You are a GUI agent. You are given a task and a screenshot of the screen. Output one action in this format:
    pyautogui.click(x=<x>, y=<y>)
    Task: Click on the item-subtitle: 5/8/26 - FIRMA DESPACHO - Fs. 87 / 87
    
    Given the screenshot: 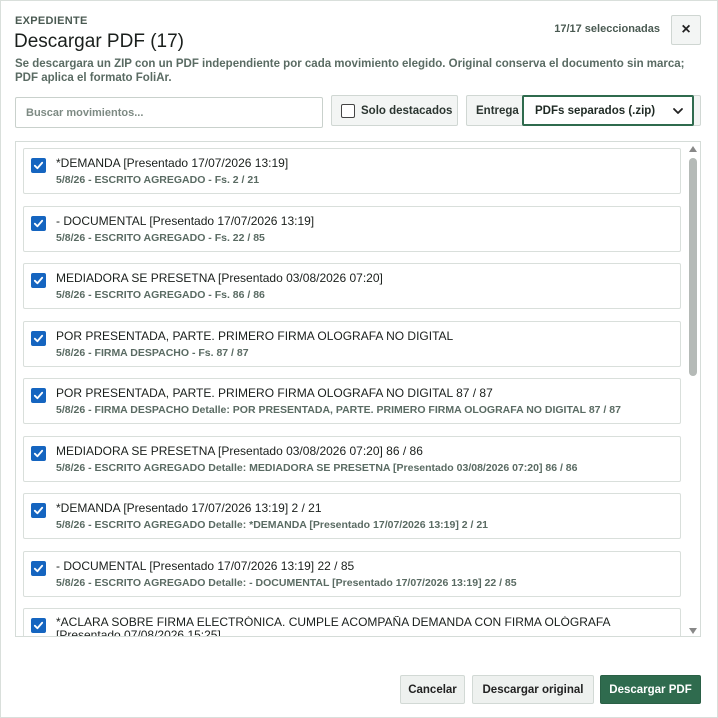 What is the action you would take?
    pyautogui.click(x=152, y=352)
    